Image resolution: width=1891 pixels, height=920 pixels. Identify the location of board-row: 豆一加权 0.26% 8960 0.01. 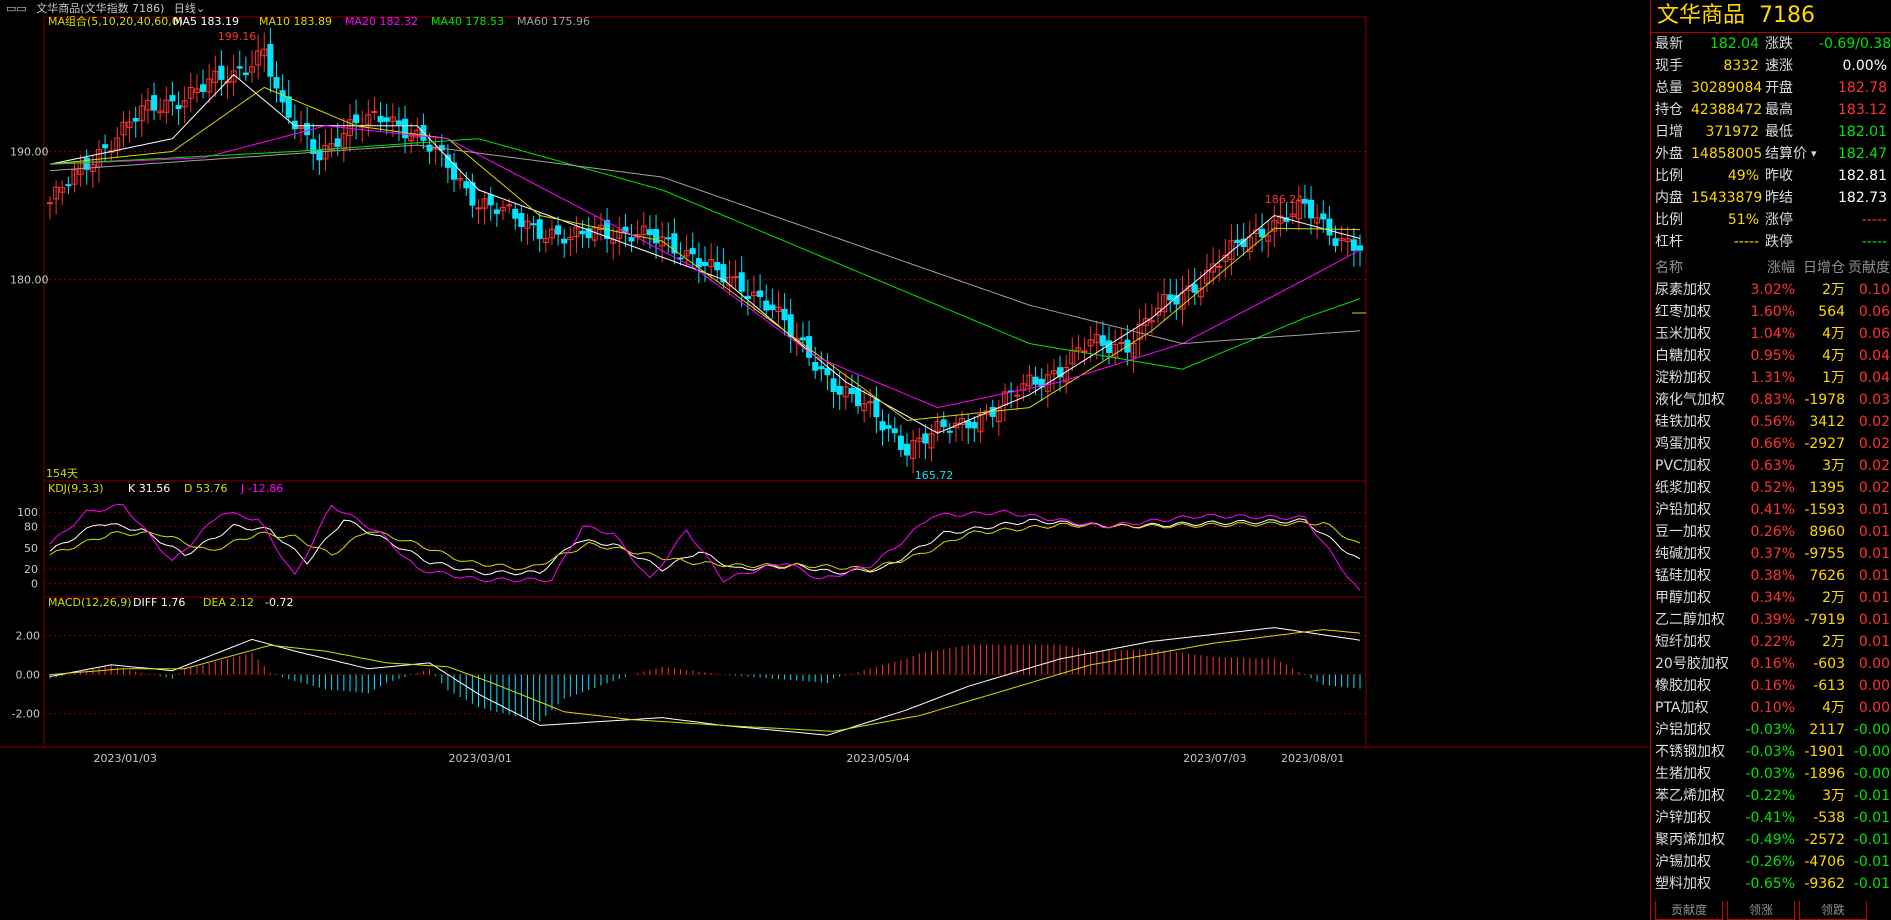
(1771, 532).